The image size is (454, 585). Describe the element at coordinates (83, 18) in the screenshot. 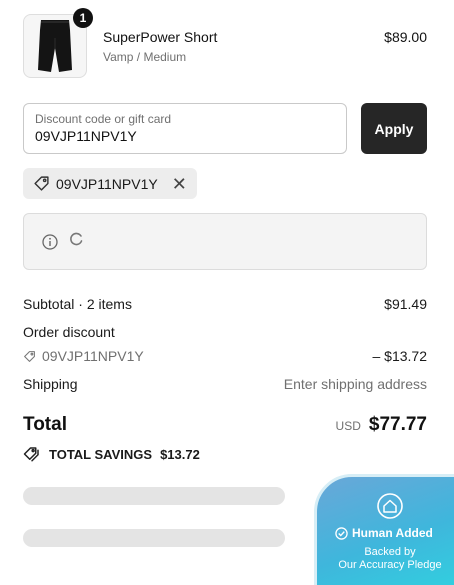

I see `quantity-badge: 1` at that location.